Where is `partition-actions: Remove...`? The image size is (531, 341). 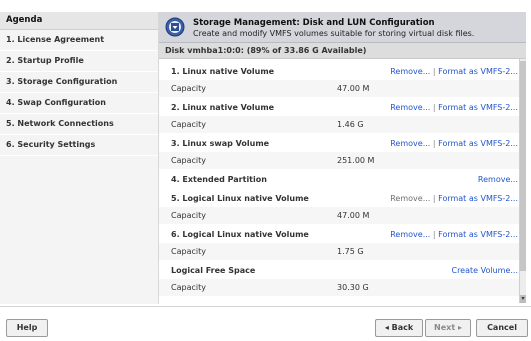
partition-actions: Remove... is located at coordinates (498, 179).